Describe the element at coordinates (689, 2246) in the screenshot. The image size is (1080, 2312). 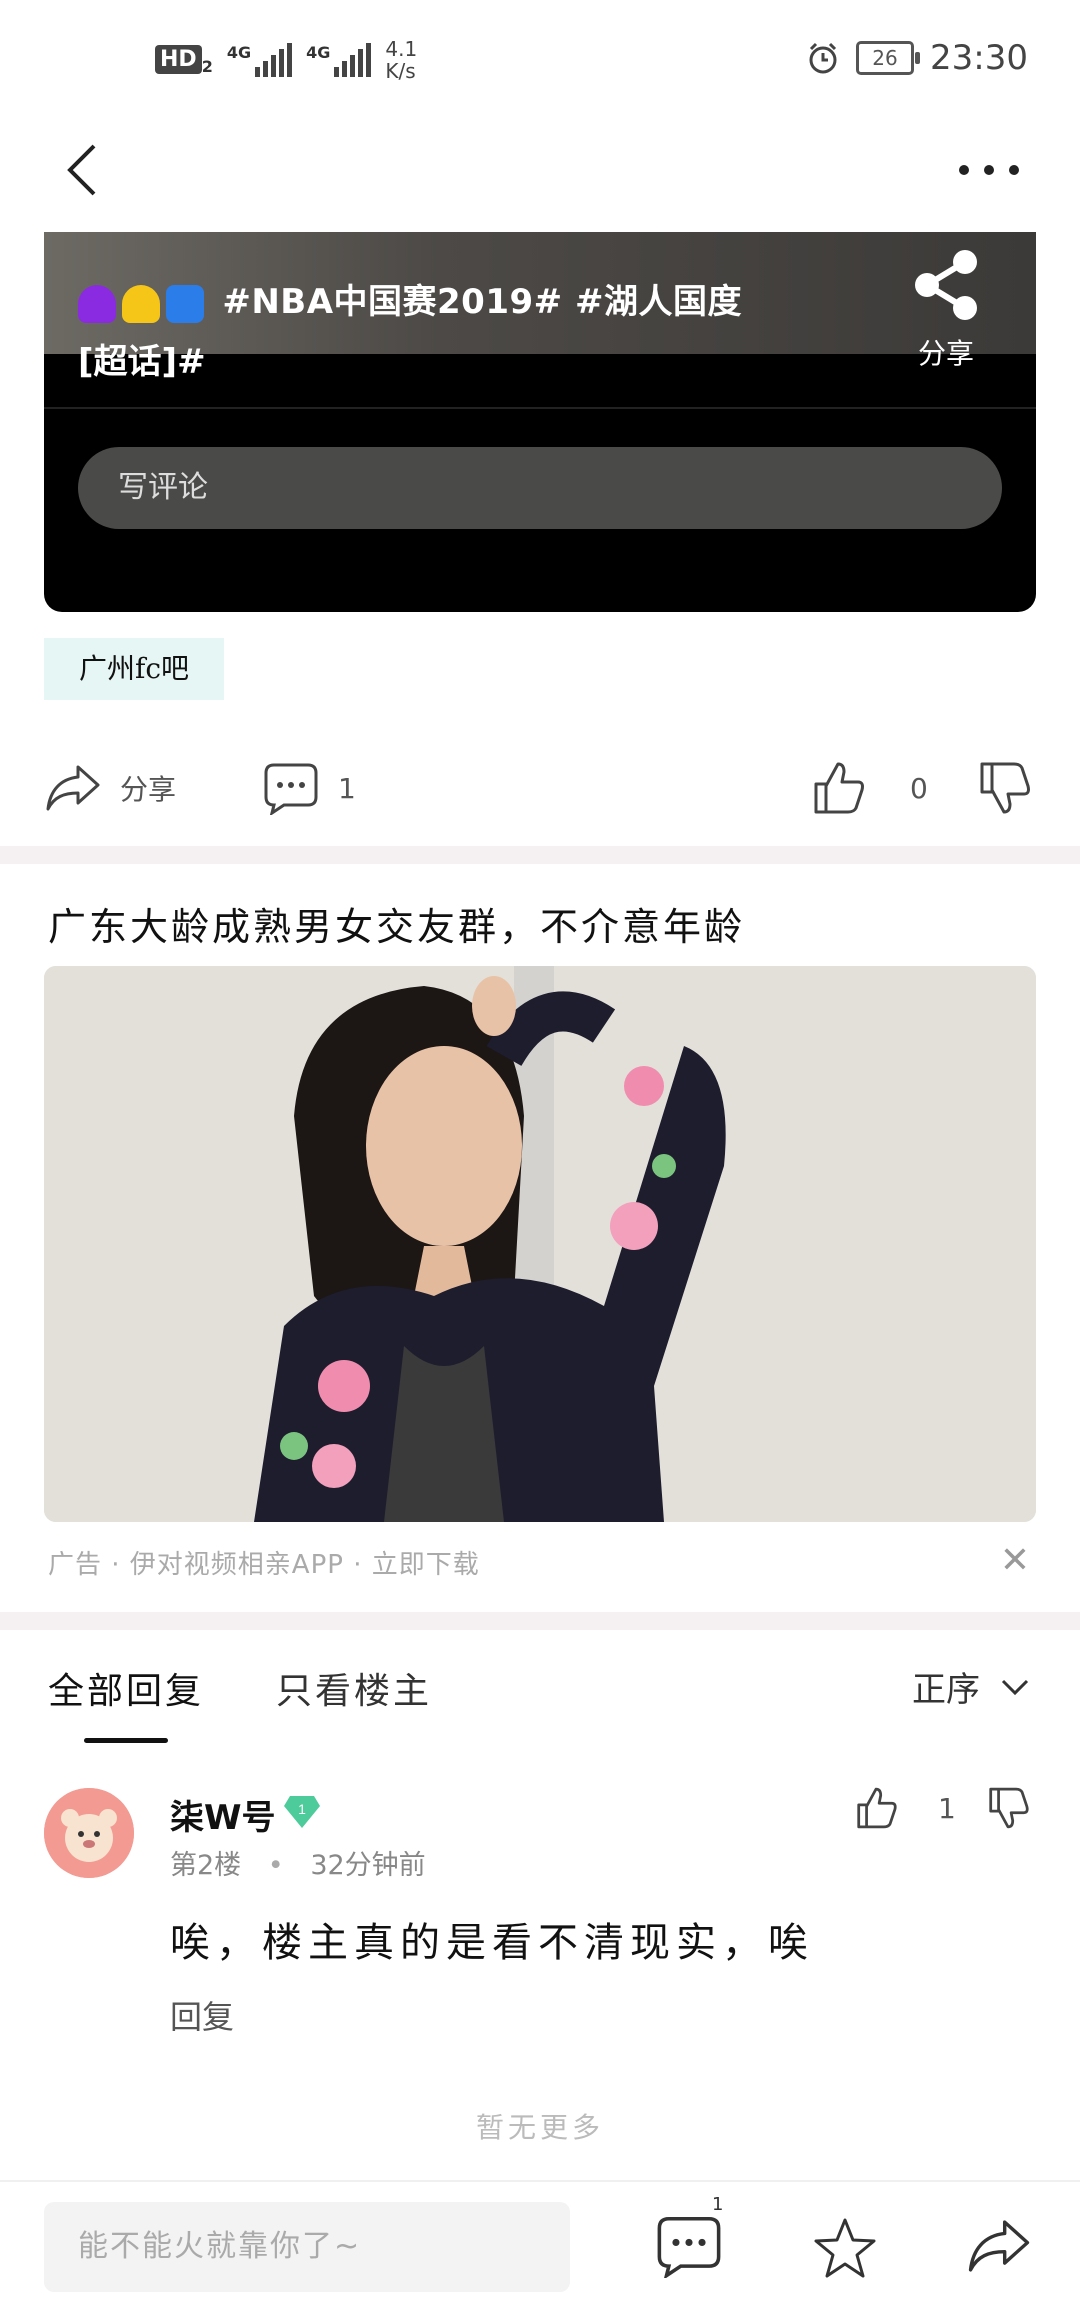
I see `bottom-comment-icon` at that location.